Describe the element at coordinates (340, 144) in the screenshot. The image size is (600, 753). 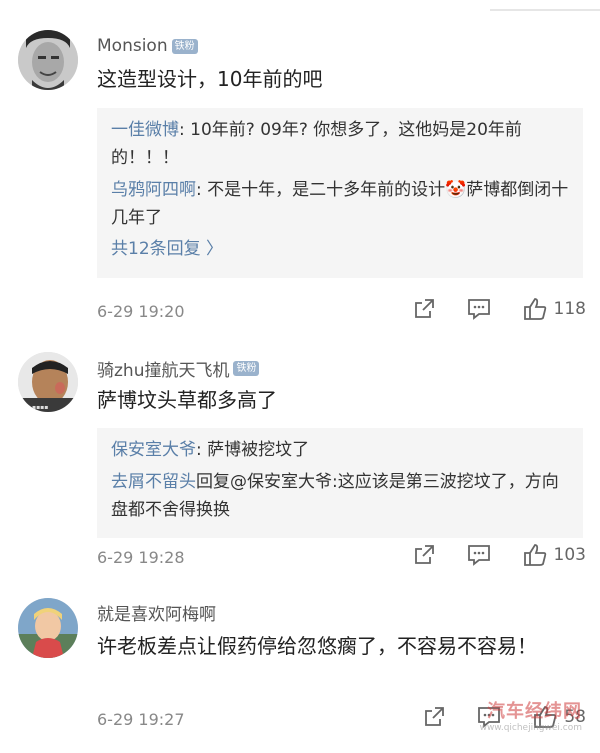
I see `reply-item: 一佳微博: 10年前? 09年? 你想多了，这他妈是20年前的！！！` at that location.